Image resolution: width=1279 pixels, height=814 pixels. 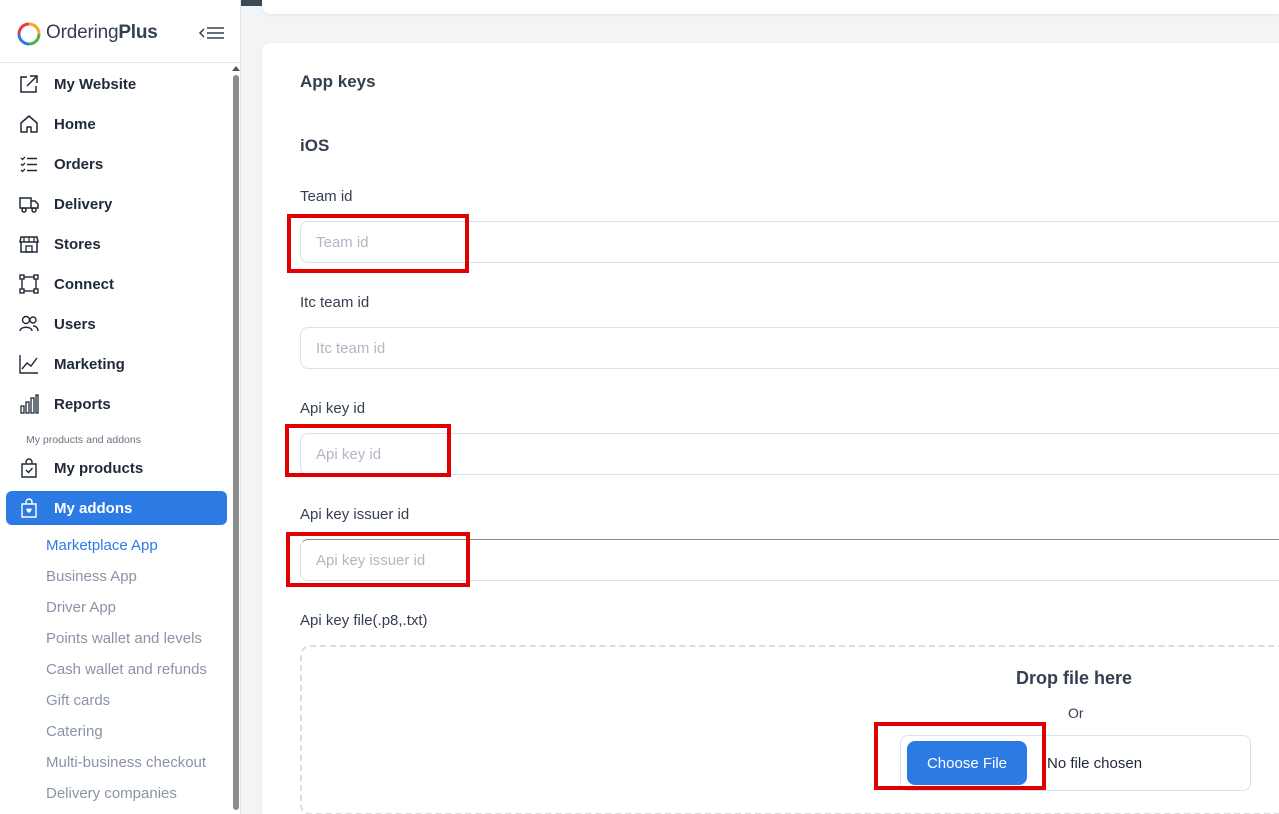 I want to click on sidebar-item-my-website: My Website, so click(x=116, y=84).